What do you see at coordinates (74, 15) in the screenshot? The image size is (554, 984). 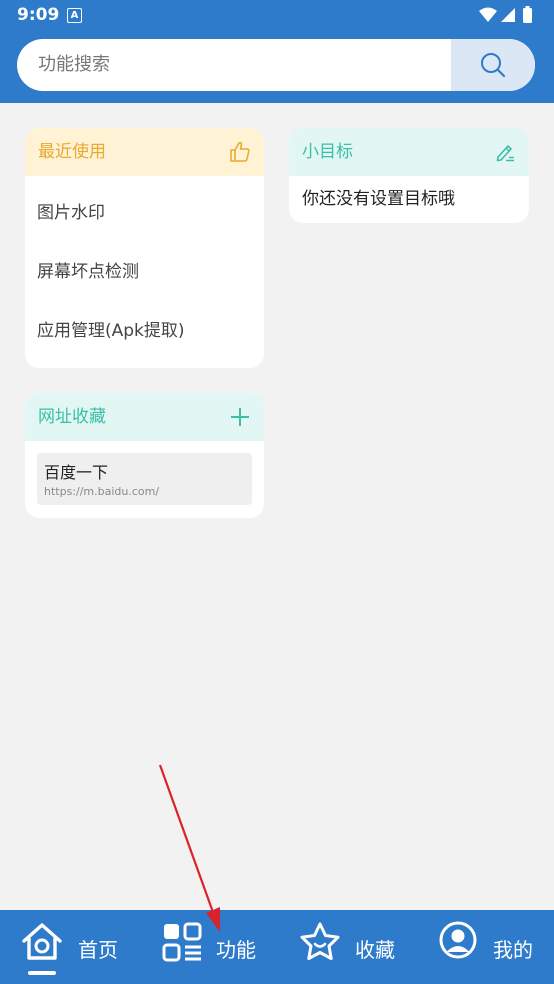 I see `notification-icon: A` at bounding box center [74, 15].